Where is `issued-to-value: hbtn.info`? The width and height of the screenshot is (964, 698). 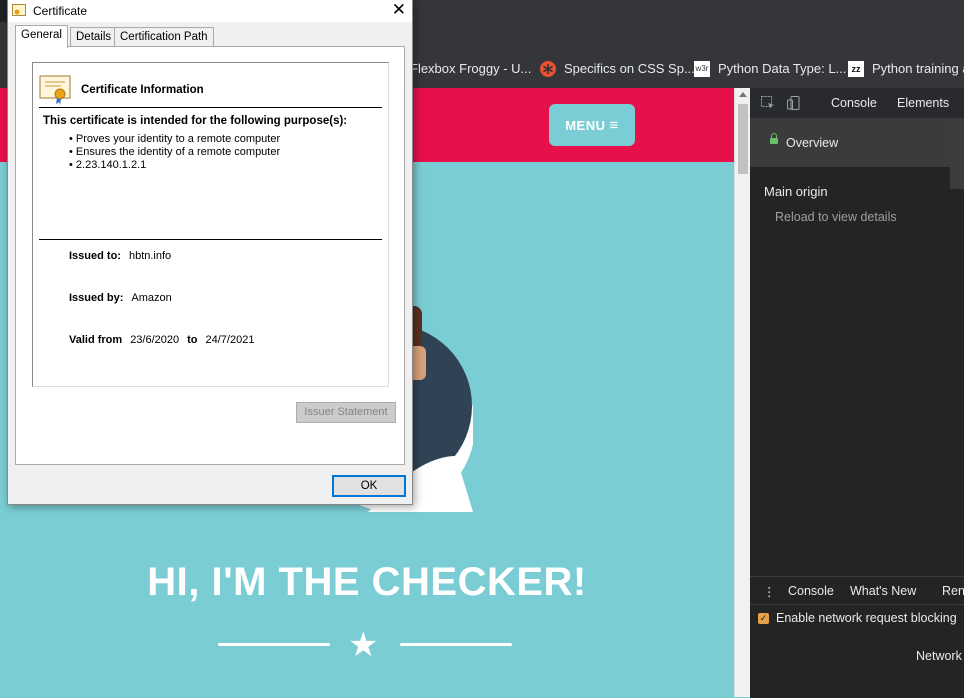
issued-to-value: hbtn.info is located at coordinates (150, 256).